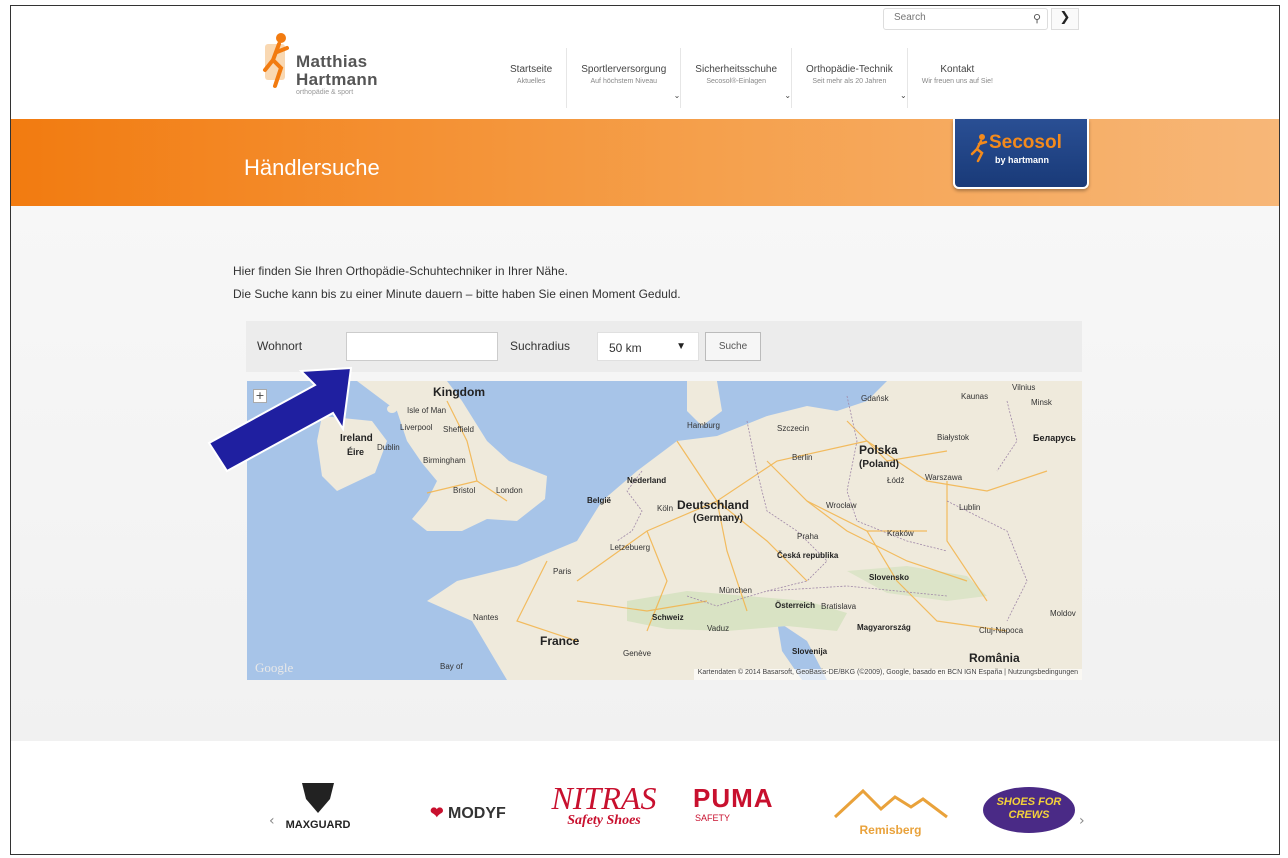 The height and width of the screenshot is (858, 1288). Describe the element at coordinates (562, 571) in the screenshot. I see `map-label: Paris` at that location.